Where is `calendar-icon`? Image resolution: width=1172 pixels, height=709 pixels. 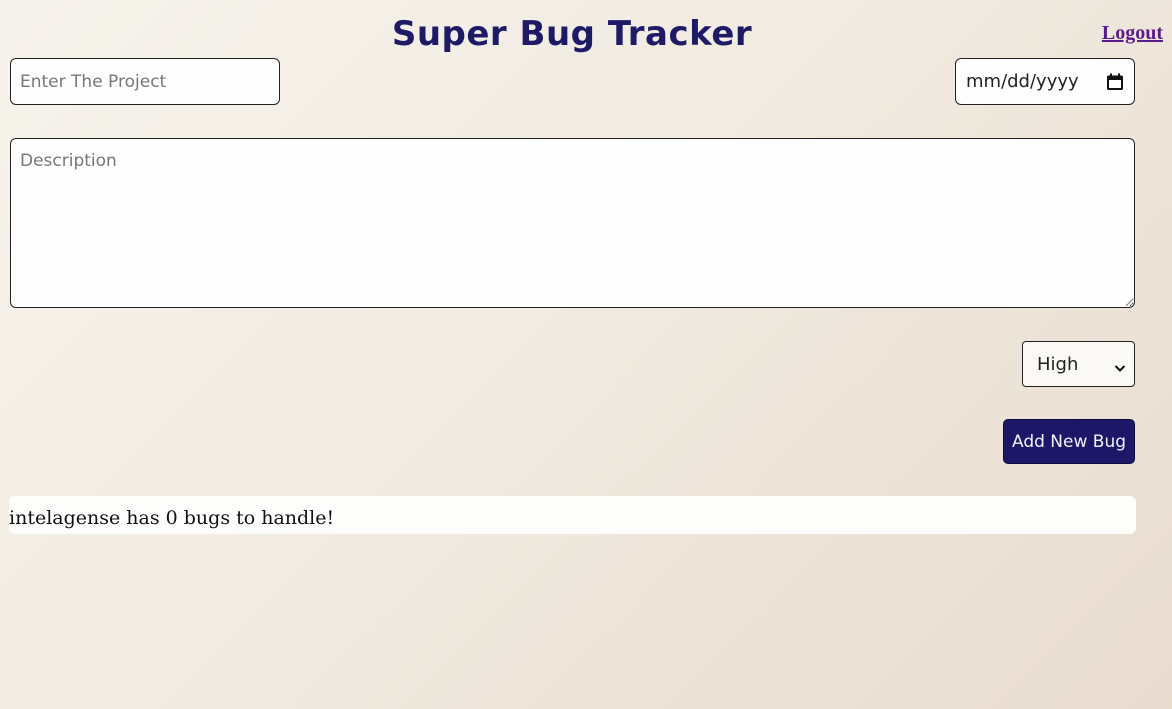 calendar-icon is located at coordinates (1115, 82).